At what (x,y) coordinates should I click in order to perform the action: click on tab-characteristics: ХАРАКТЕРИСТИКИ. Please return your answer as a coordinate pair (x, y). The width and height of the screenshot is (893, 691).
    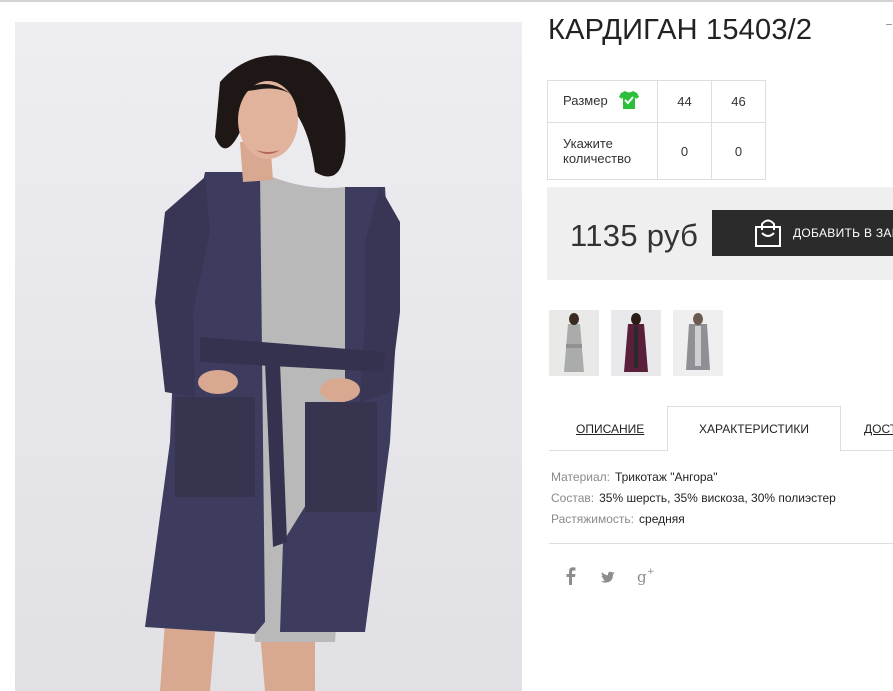
    Looking at the image, I should click on (754, 429).